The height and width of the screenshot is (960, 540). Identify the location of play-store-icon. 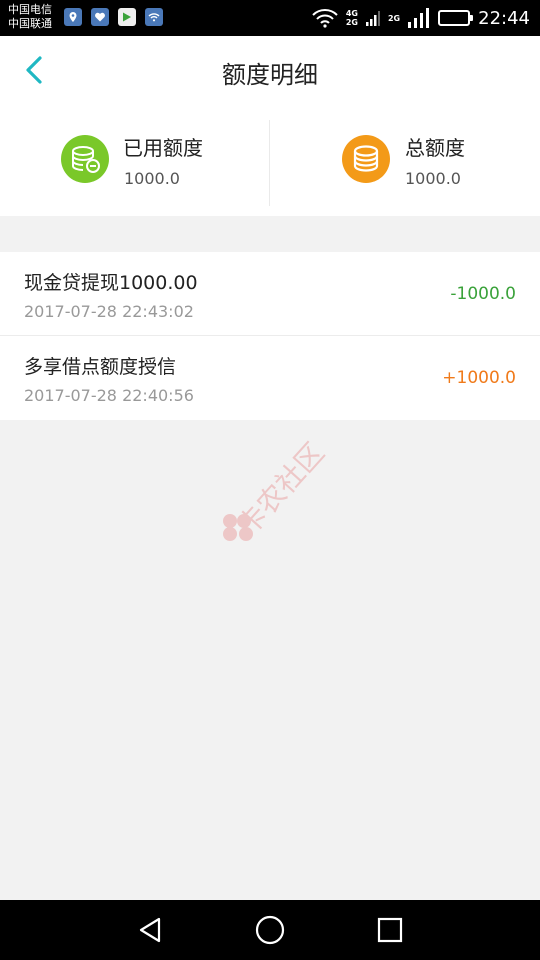
(127, 17).